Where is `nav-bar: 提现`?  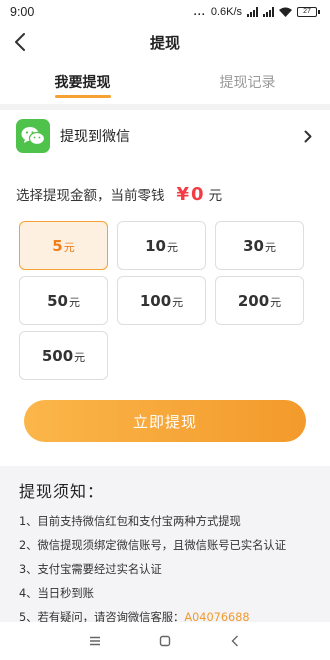
nav-bar: 提现 is located at coordinates (165, 42).